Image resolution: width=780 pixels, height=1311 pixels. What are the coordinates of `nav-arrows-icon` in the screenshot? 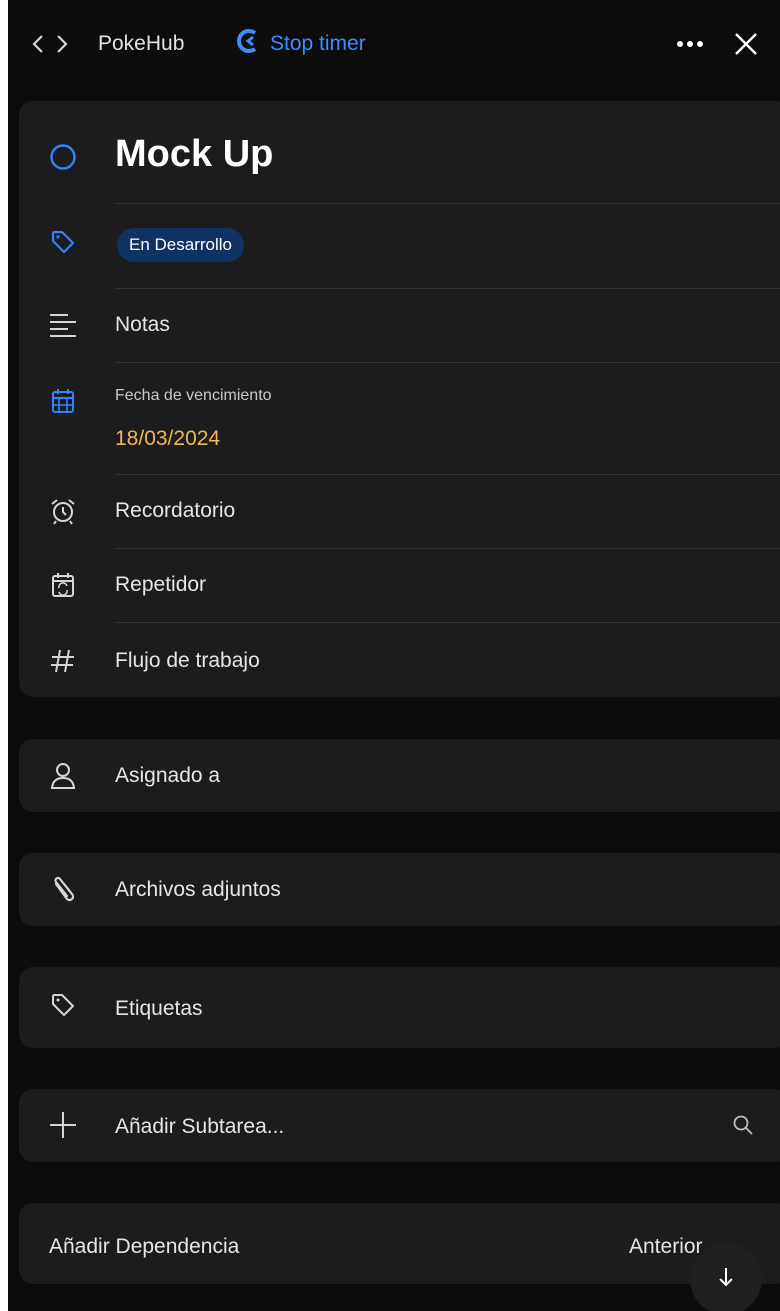 It's located at (55, 44).